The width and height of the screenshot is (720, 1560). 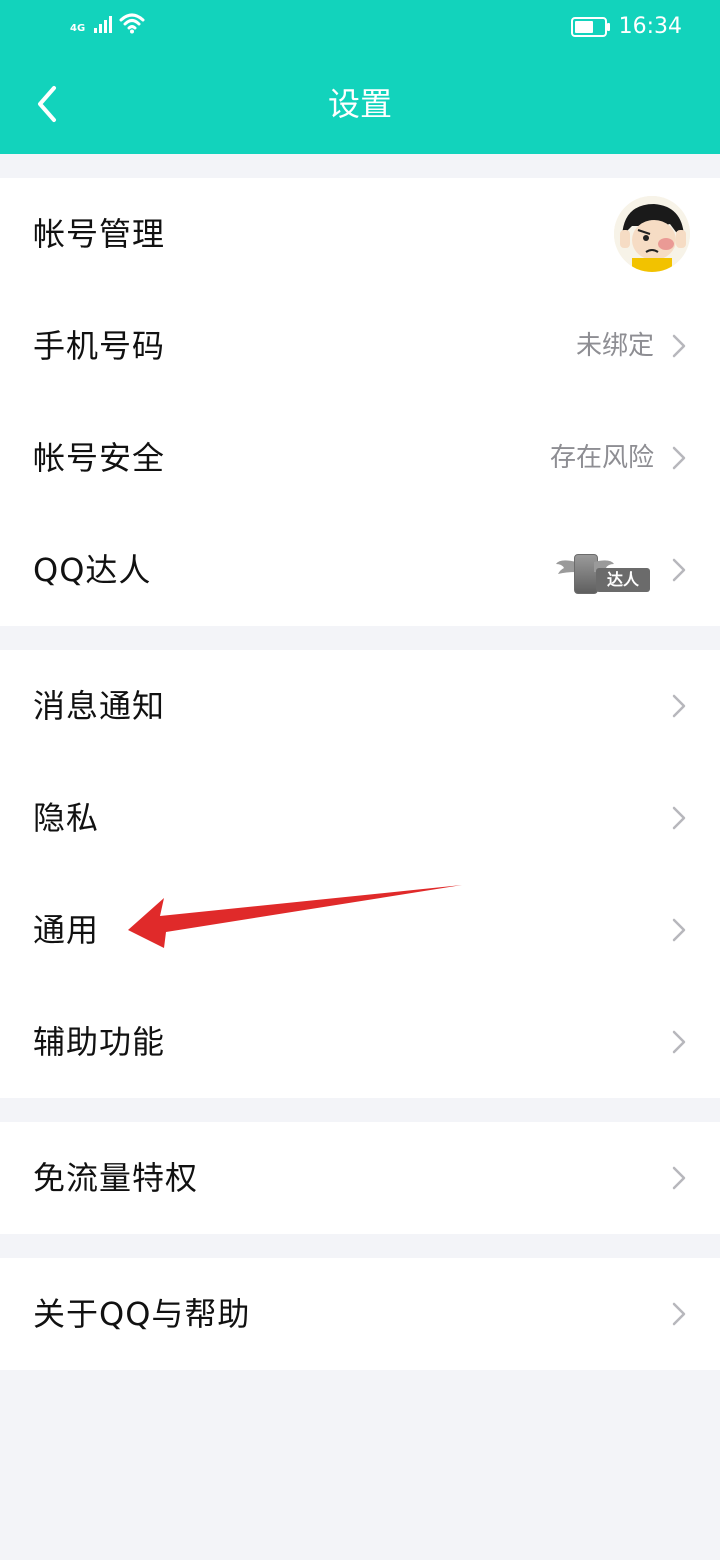 I want to click on status-right: 16:34, so click(x=626, y=27).